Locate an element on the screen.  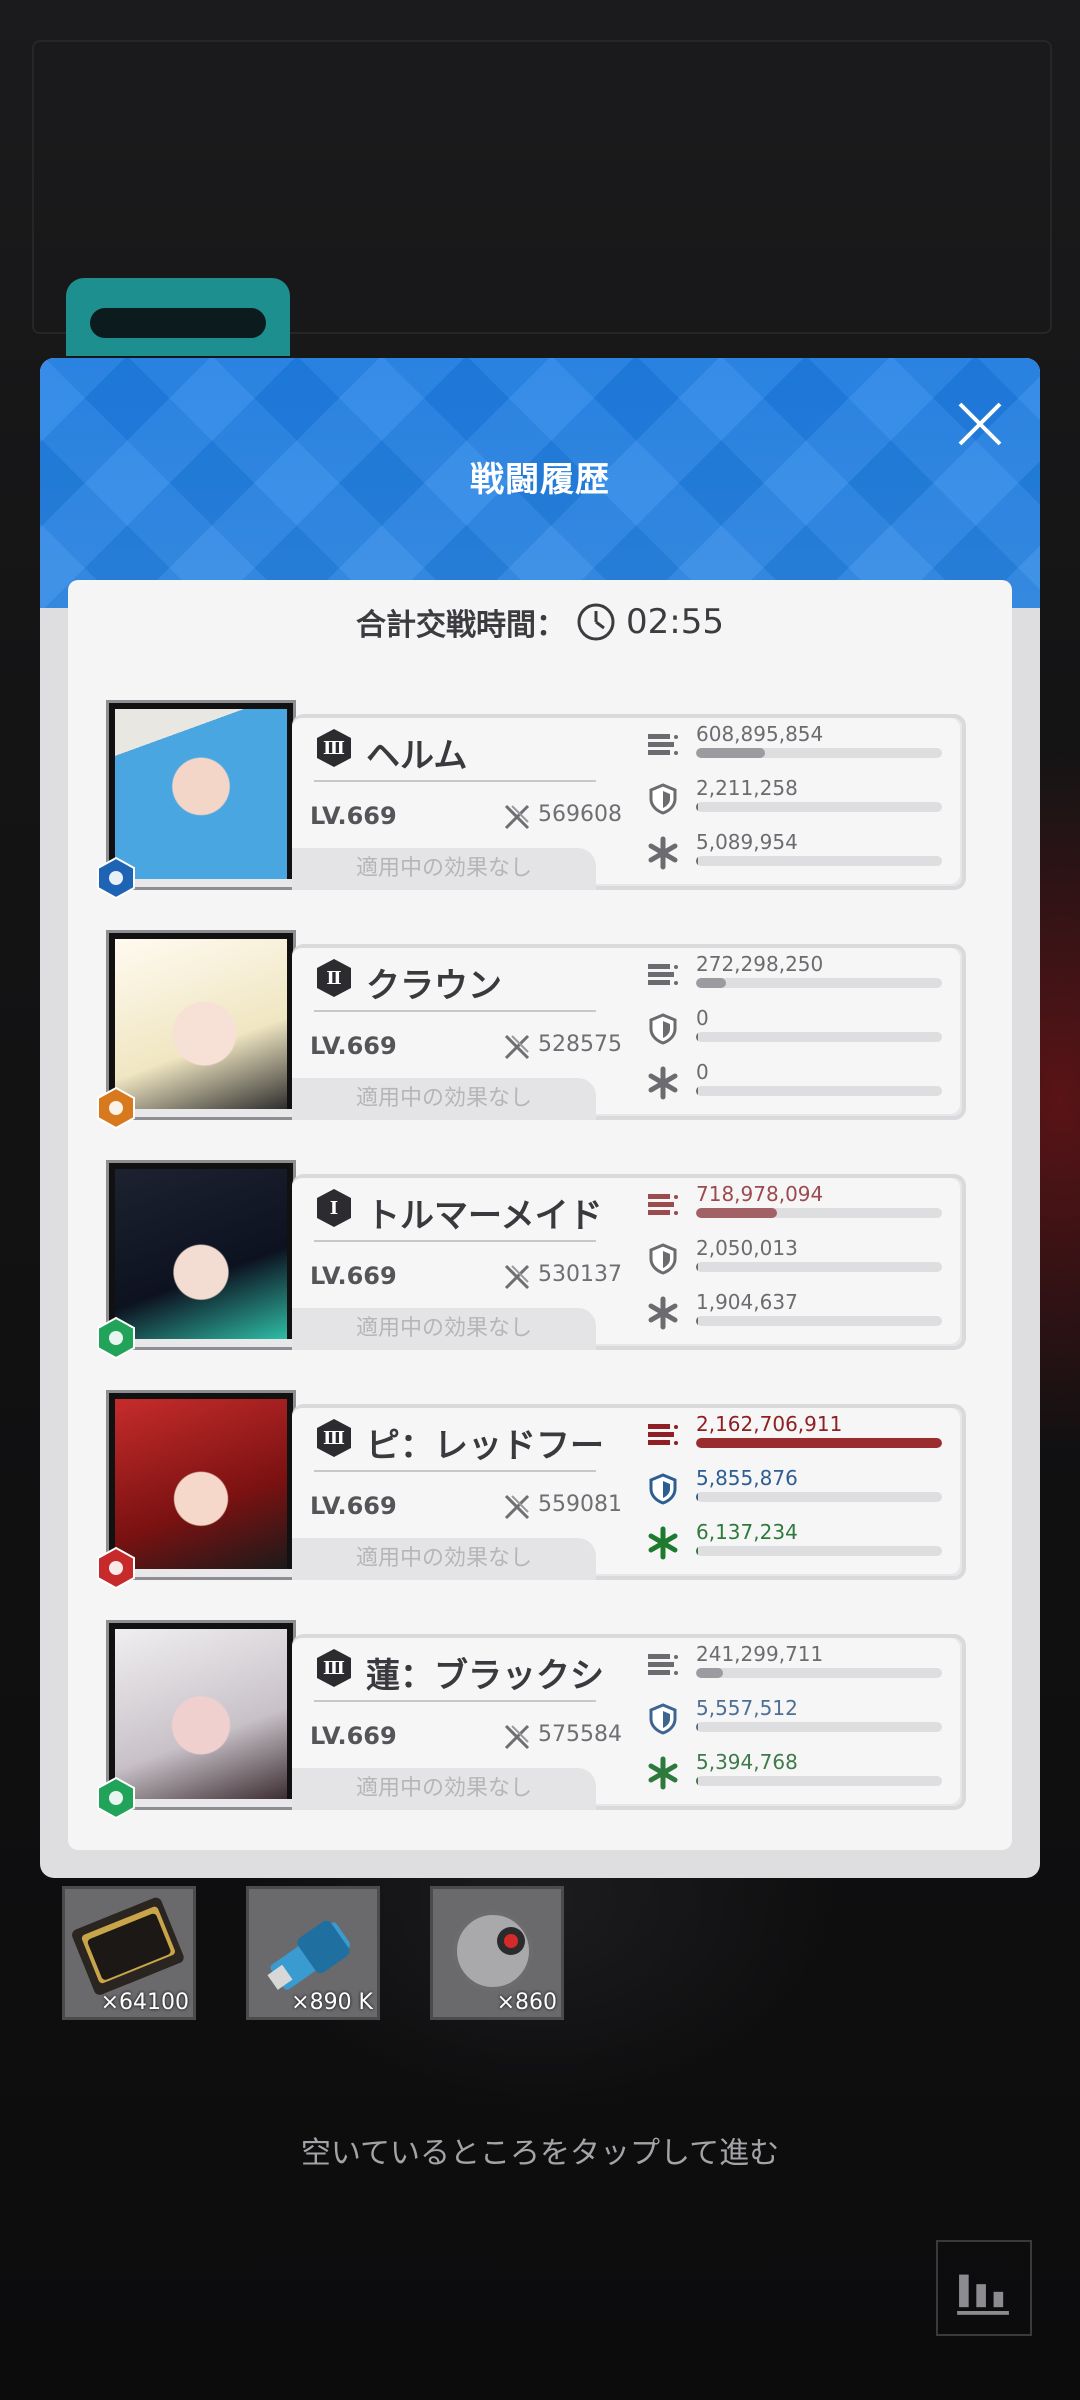
burst-level: Ⅰ is located at coordinates (334, 1208).